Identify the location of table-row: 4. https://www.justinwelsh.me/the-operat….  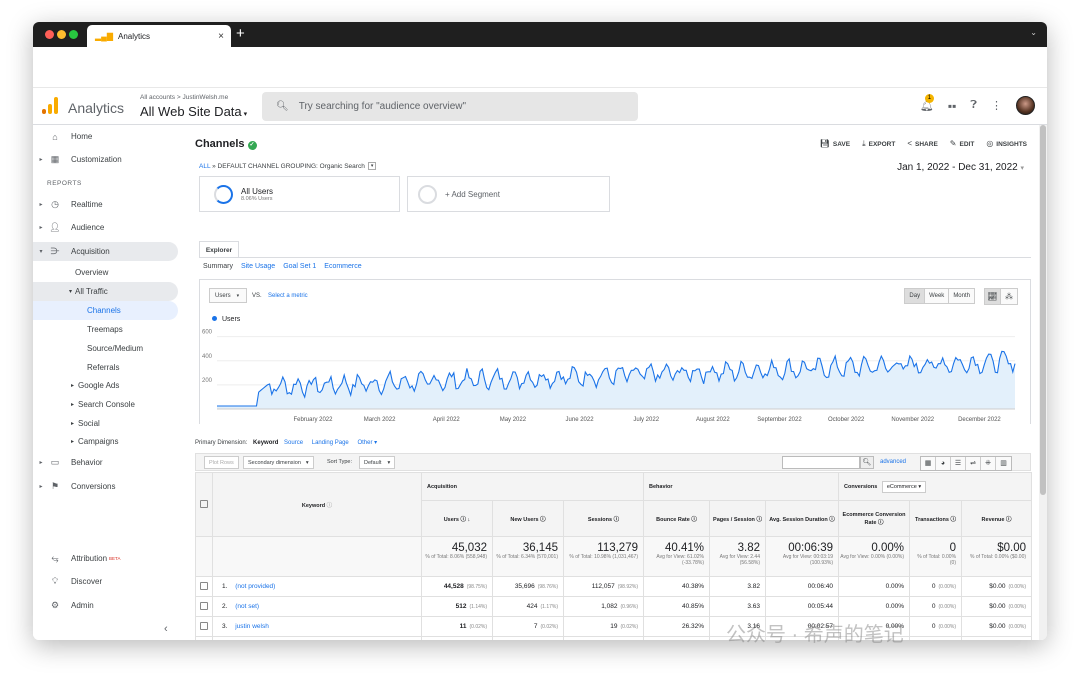
(614, 638).